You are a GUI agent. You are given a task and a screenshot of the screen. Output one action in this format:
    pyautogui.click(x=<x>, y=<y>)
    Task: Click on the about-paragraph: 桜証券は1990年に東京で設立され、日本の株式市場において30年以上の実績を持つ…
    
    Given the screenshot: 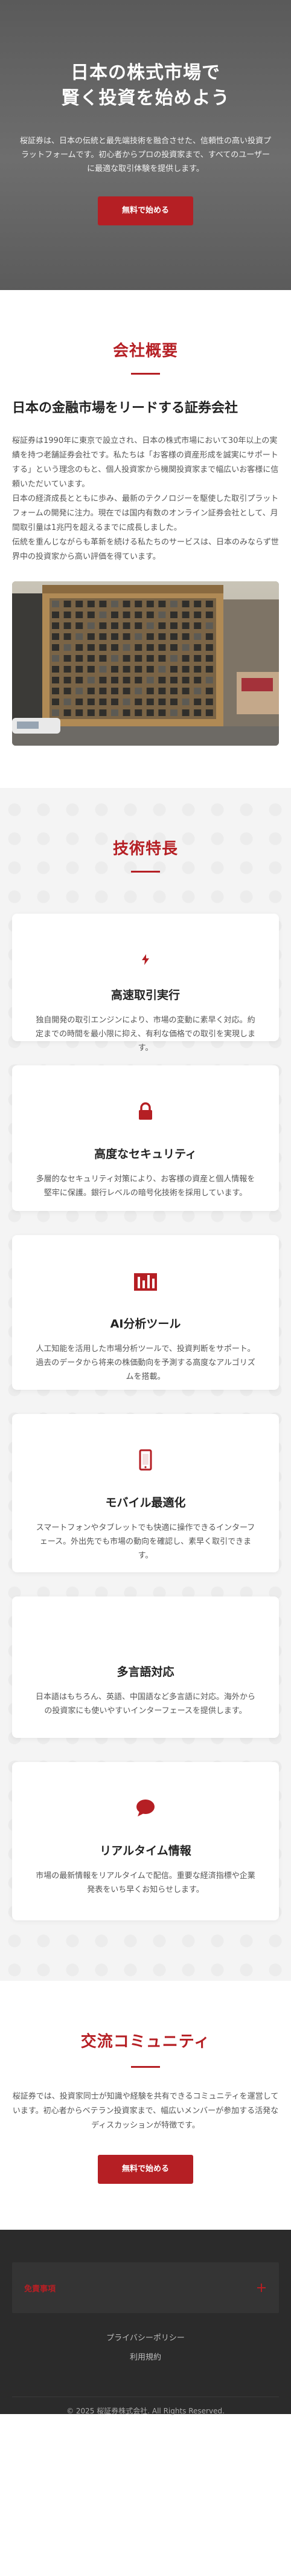 What is the action you would take?
    pyautogui.click(x=145, y=463)
    